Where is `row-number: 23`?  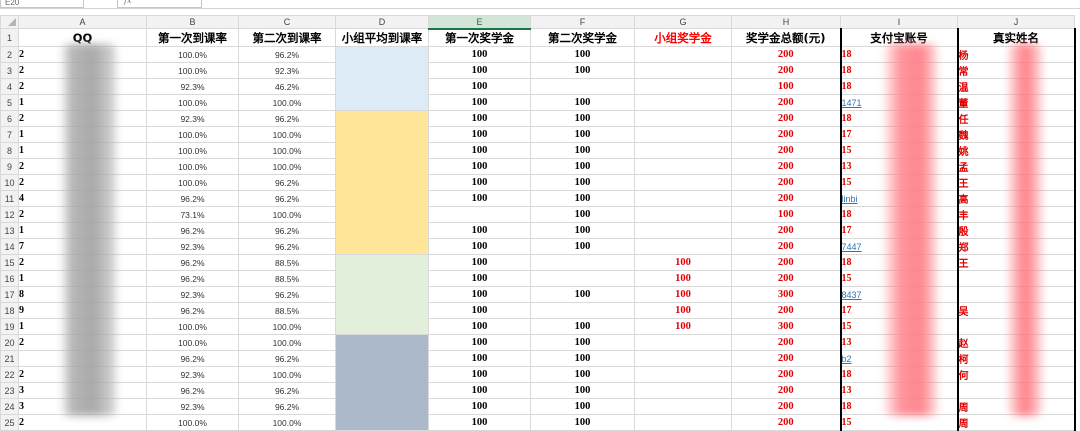
row-number: 23 is located at coordinates (9, 390).